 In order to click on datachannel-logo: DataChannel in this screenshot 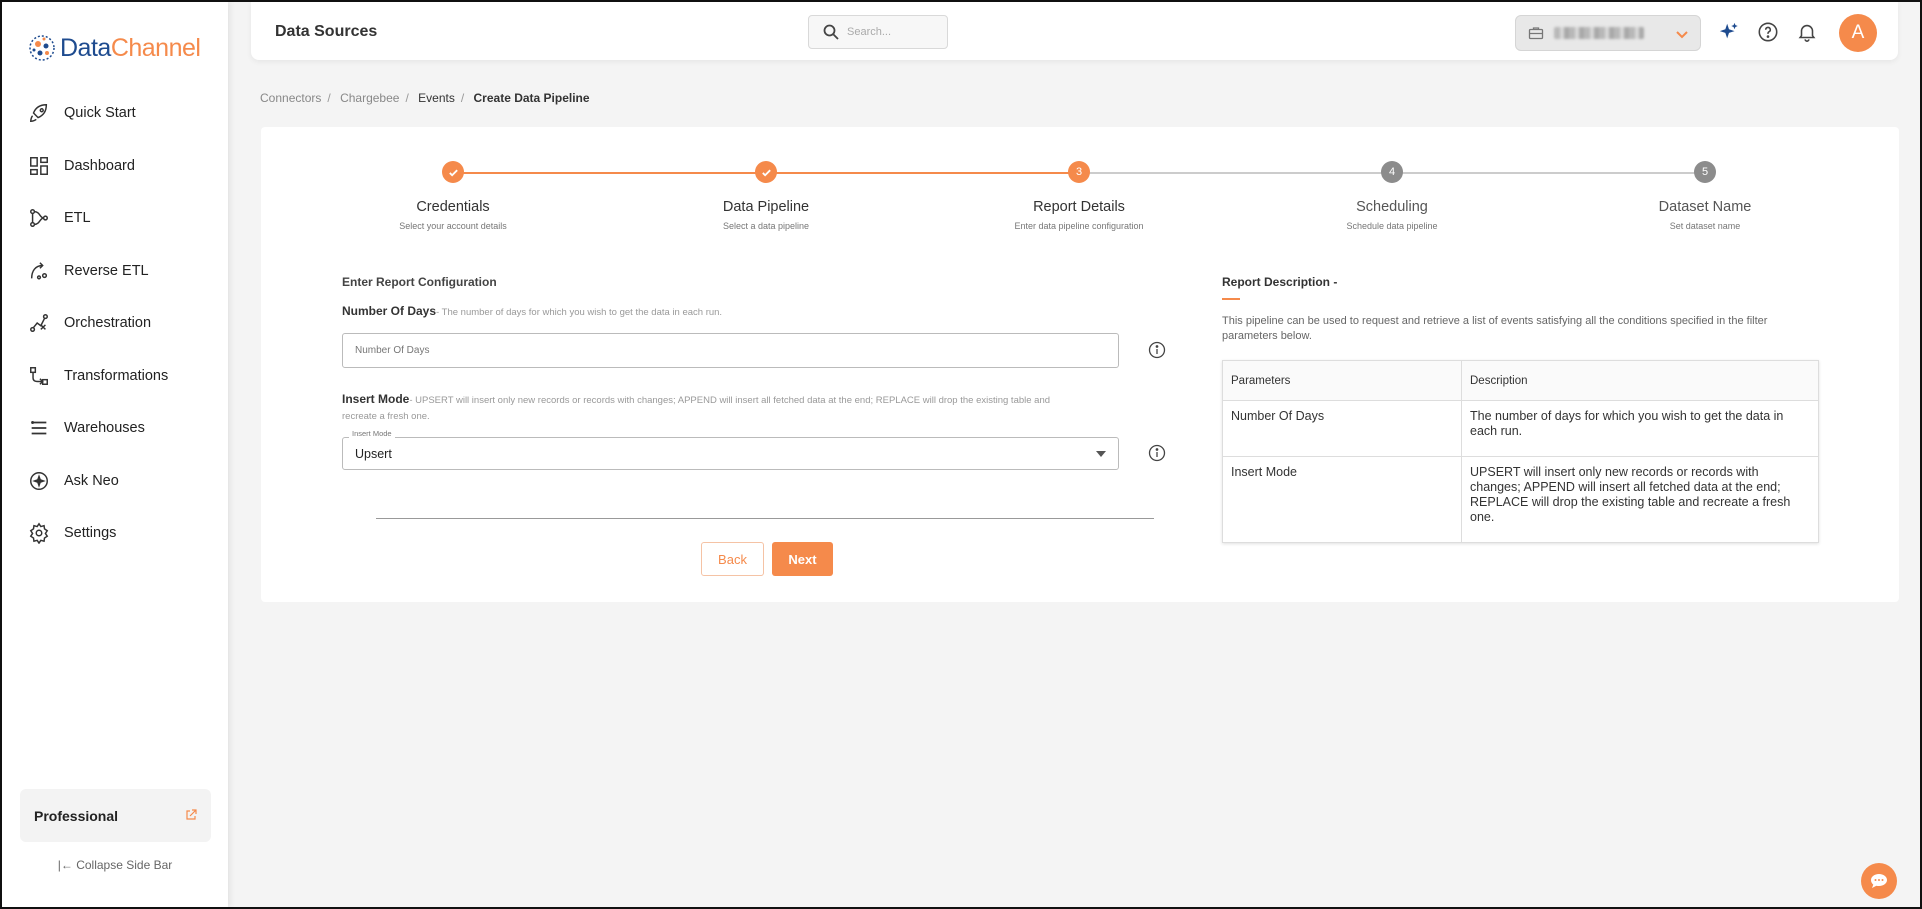, I will do `click(113, 48)`.